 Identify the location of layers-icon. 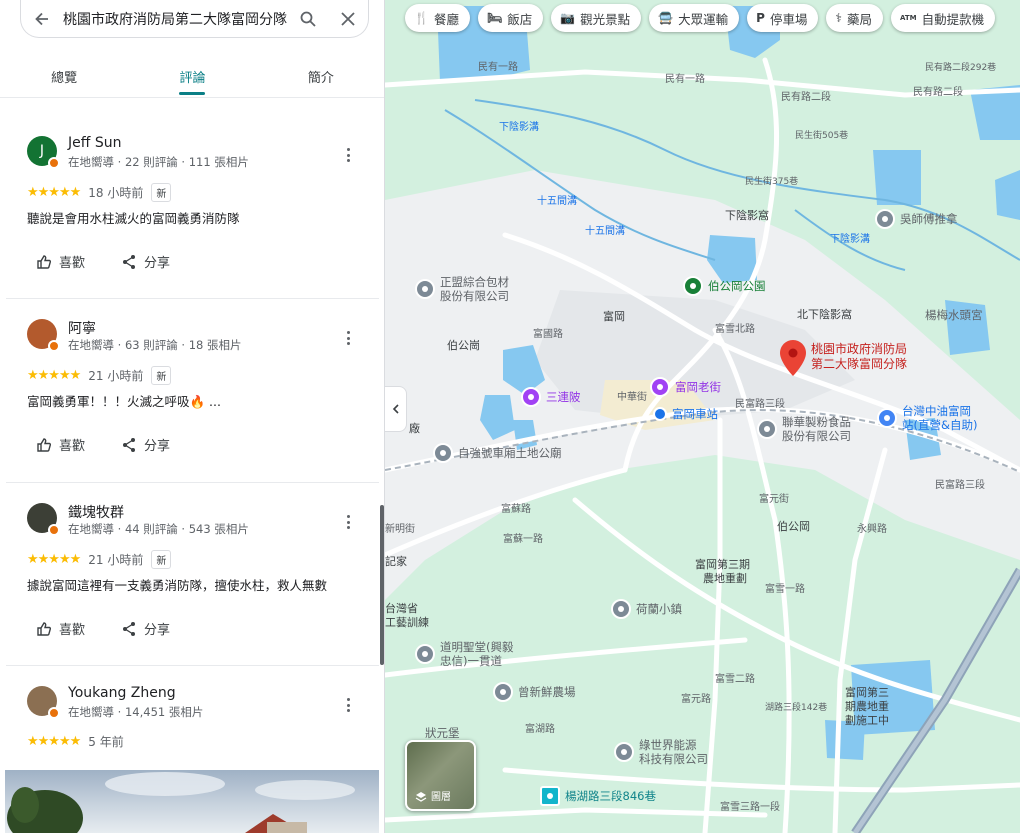
(421, 797).